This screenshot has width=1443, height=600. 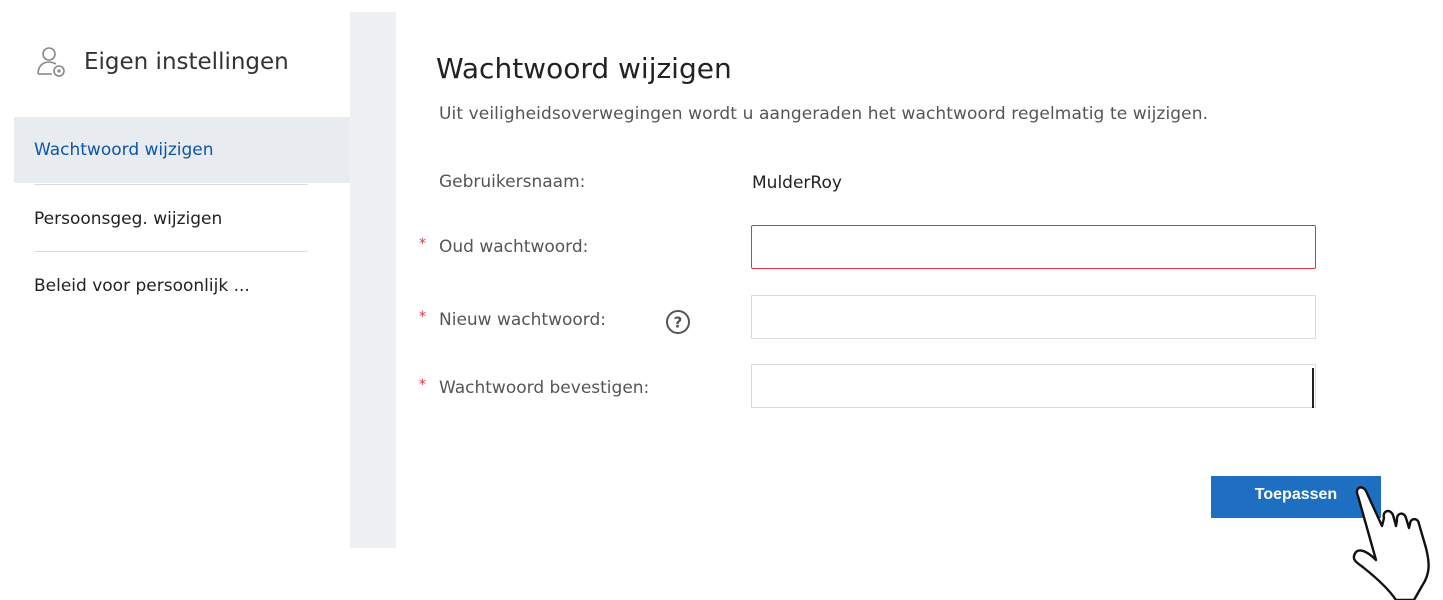 I want to click on hand-pointer-icon, so click(x=1391, y=543).